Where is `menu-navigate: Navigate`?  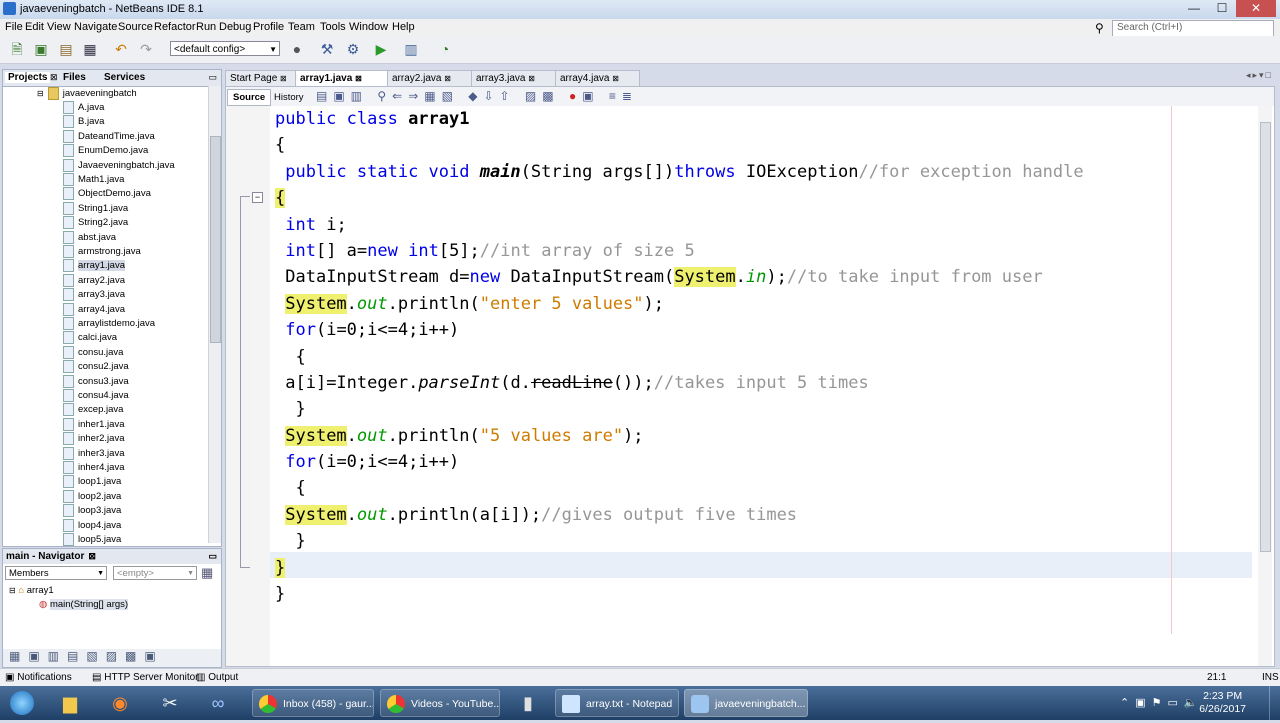 menu-navigate: Navigate is located at coordinates (95, 27).